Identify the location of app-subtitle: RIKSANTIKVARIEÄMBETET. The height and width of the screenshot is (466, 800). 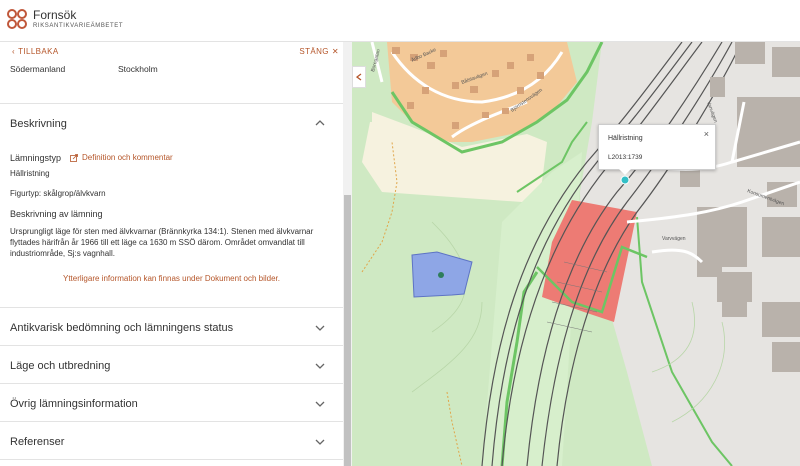
(78, 26).